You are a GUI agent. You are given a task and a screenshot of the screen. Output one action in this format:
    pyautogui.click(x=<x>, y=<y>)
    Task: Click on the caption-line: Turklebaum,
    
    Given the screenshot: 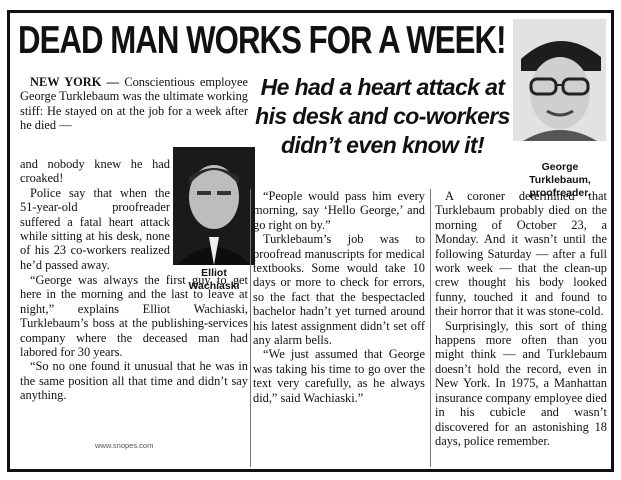 What is the action you would take?
    pyautogui.click(x=560, y=180)
    